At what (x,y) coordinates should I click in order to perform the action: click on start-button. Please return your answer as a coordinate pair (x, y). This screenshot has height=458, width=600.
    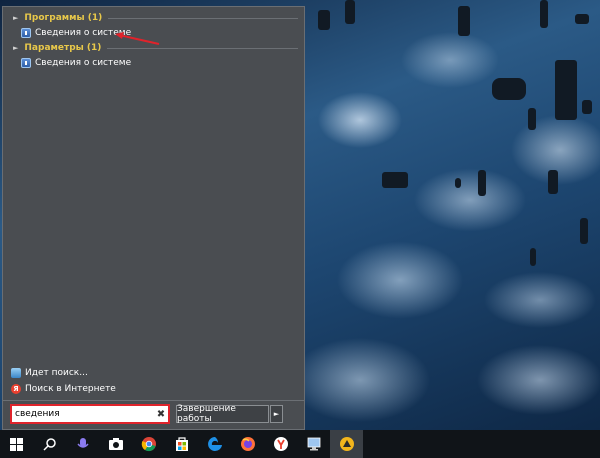
    Looking at the image, I should click on (16, 444).